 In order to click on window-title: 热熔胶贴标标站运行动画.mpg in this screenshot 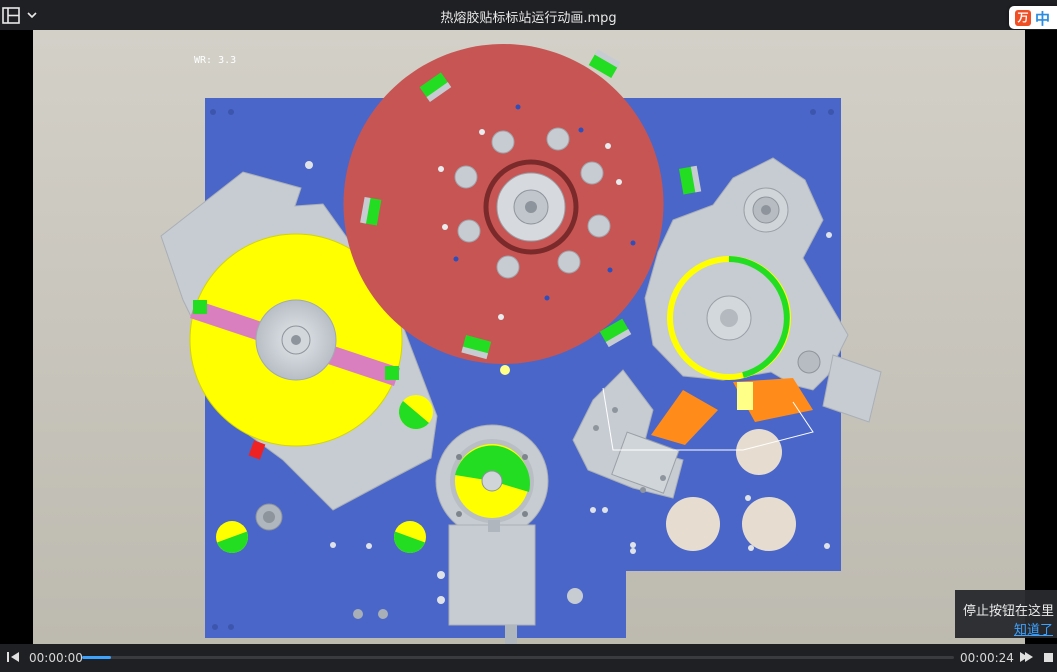, I will do `click(528, 18)`.